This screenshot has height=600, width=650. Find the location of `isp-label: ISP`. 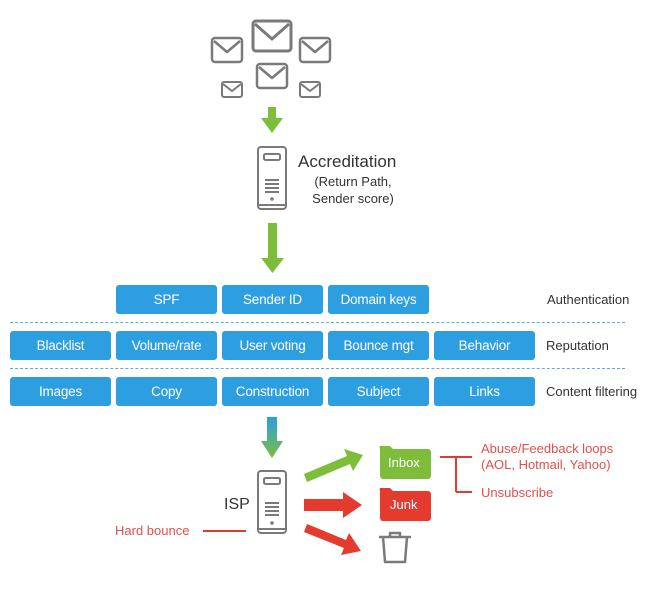

isp-label: ISP is located at coordinates (237, 504).